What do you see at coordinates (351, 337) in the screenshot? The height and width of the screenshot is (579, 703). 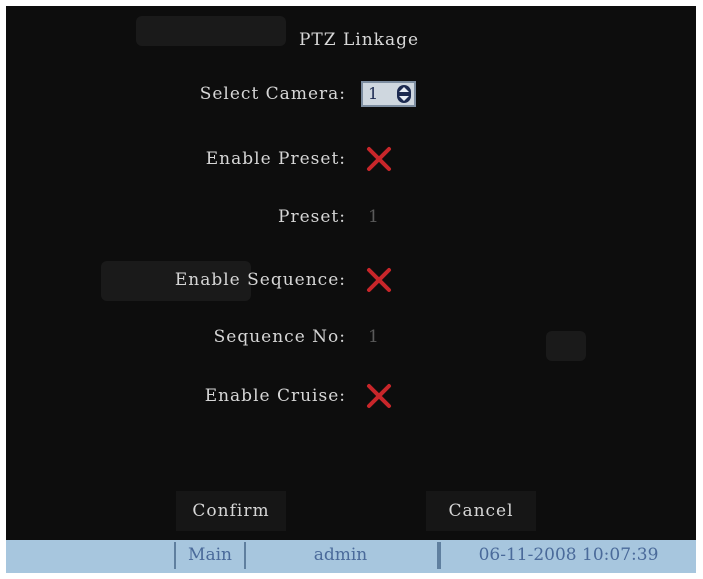 I see `sequence-no-row: Sequence No: 1` at bounding box center [351, 337].